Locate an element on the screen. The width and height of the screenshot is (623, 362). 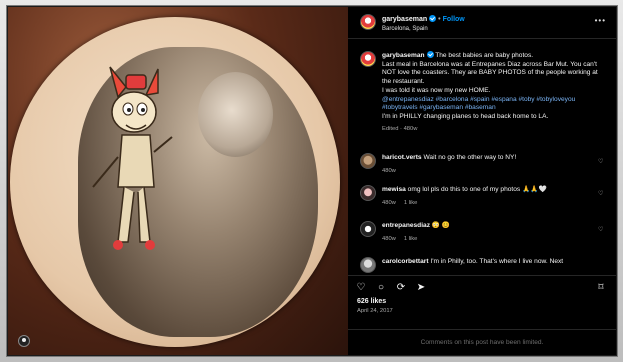
comment-body: entrepanesdiaz 😳 😊 480w 1 like is located at coordinates (487, 232).